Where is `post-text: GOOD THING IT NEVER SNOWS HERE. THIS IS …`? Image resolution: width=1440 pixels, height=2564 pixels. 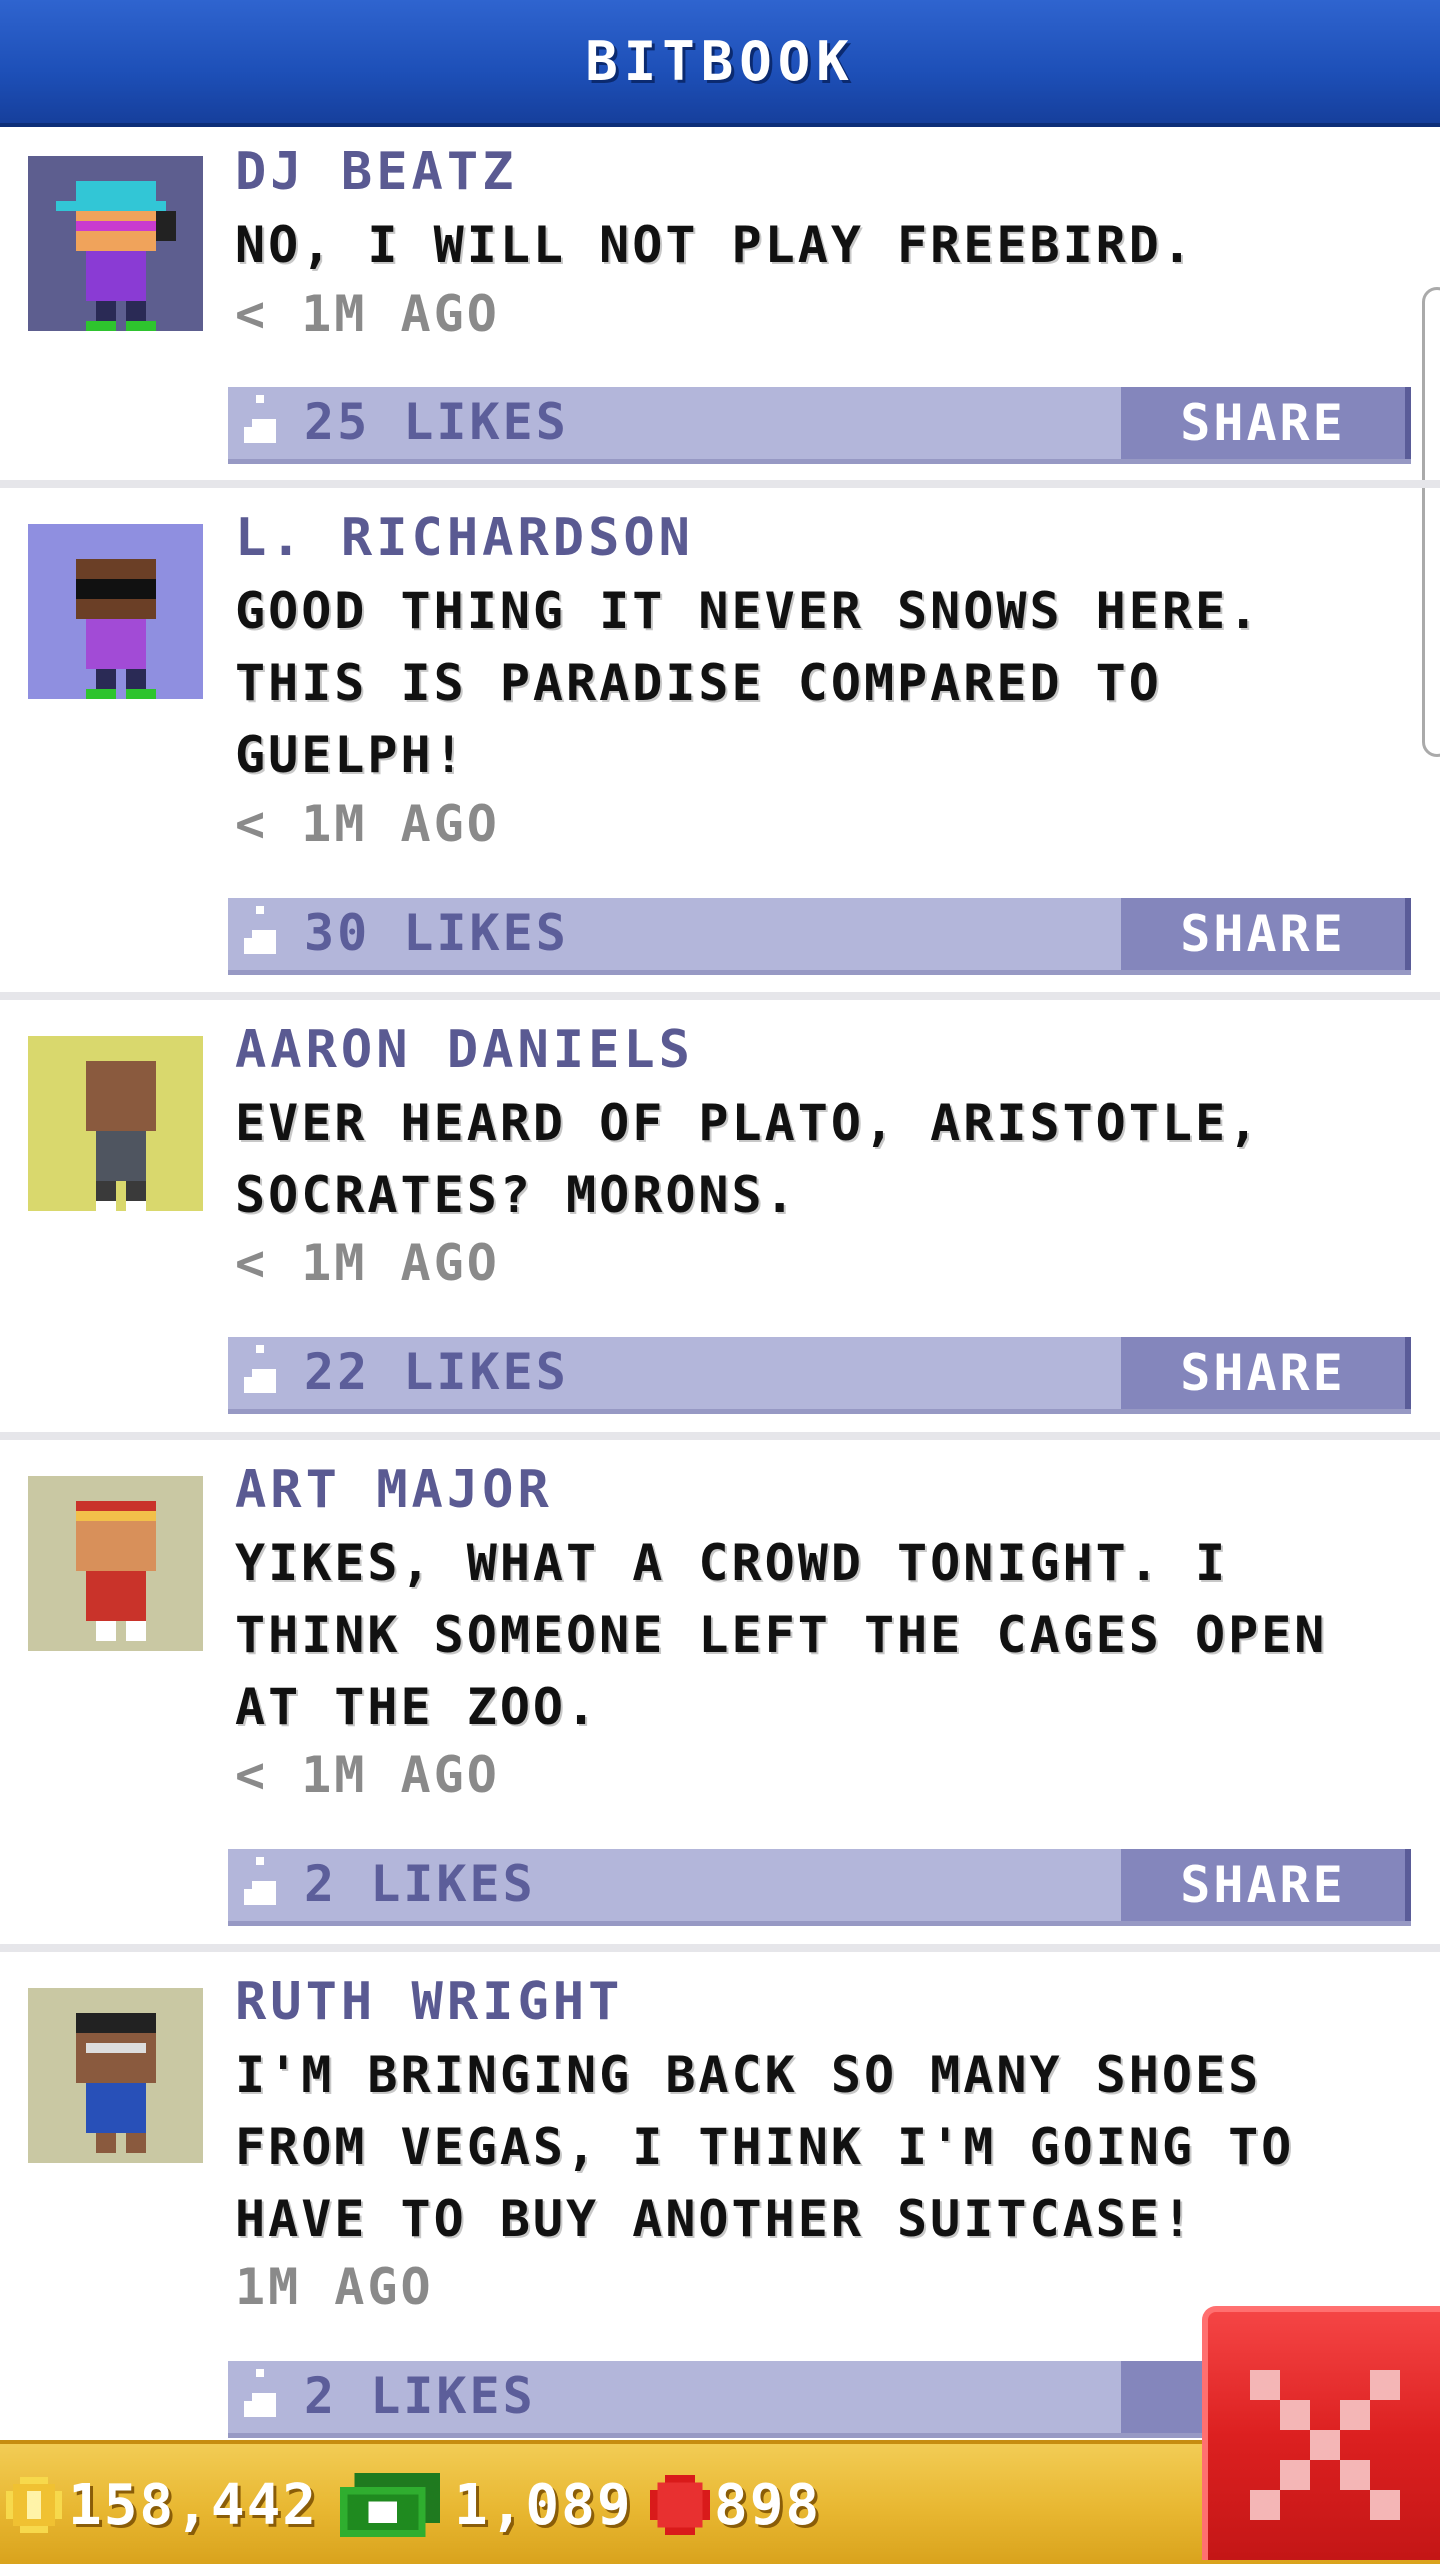
post-text: GOOD THING IT NEVER SNOWS HERE. THIS IS … is located at coordinates (748, 683).